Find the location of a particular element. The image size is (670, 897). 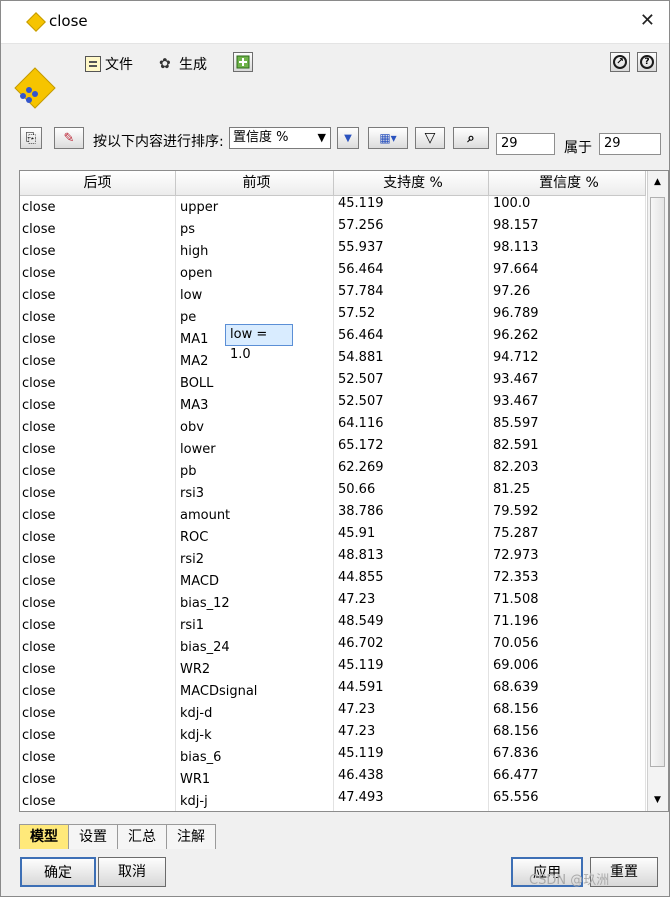

cell-support: 47.23 is located at coordinates (411, 713).